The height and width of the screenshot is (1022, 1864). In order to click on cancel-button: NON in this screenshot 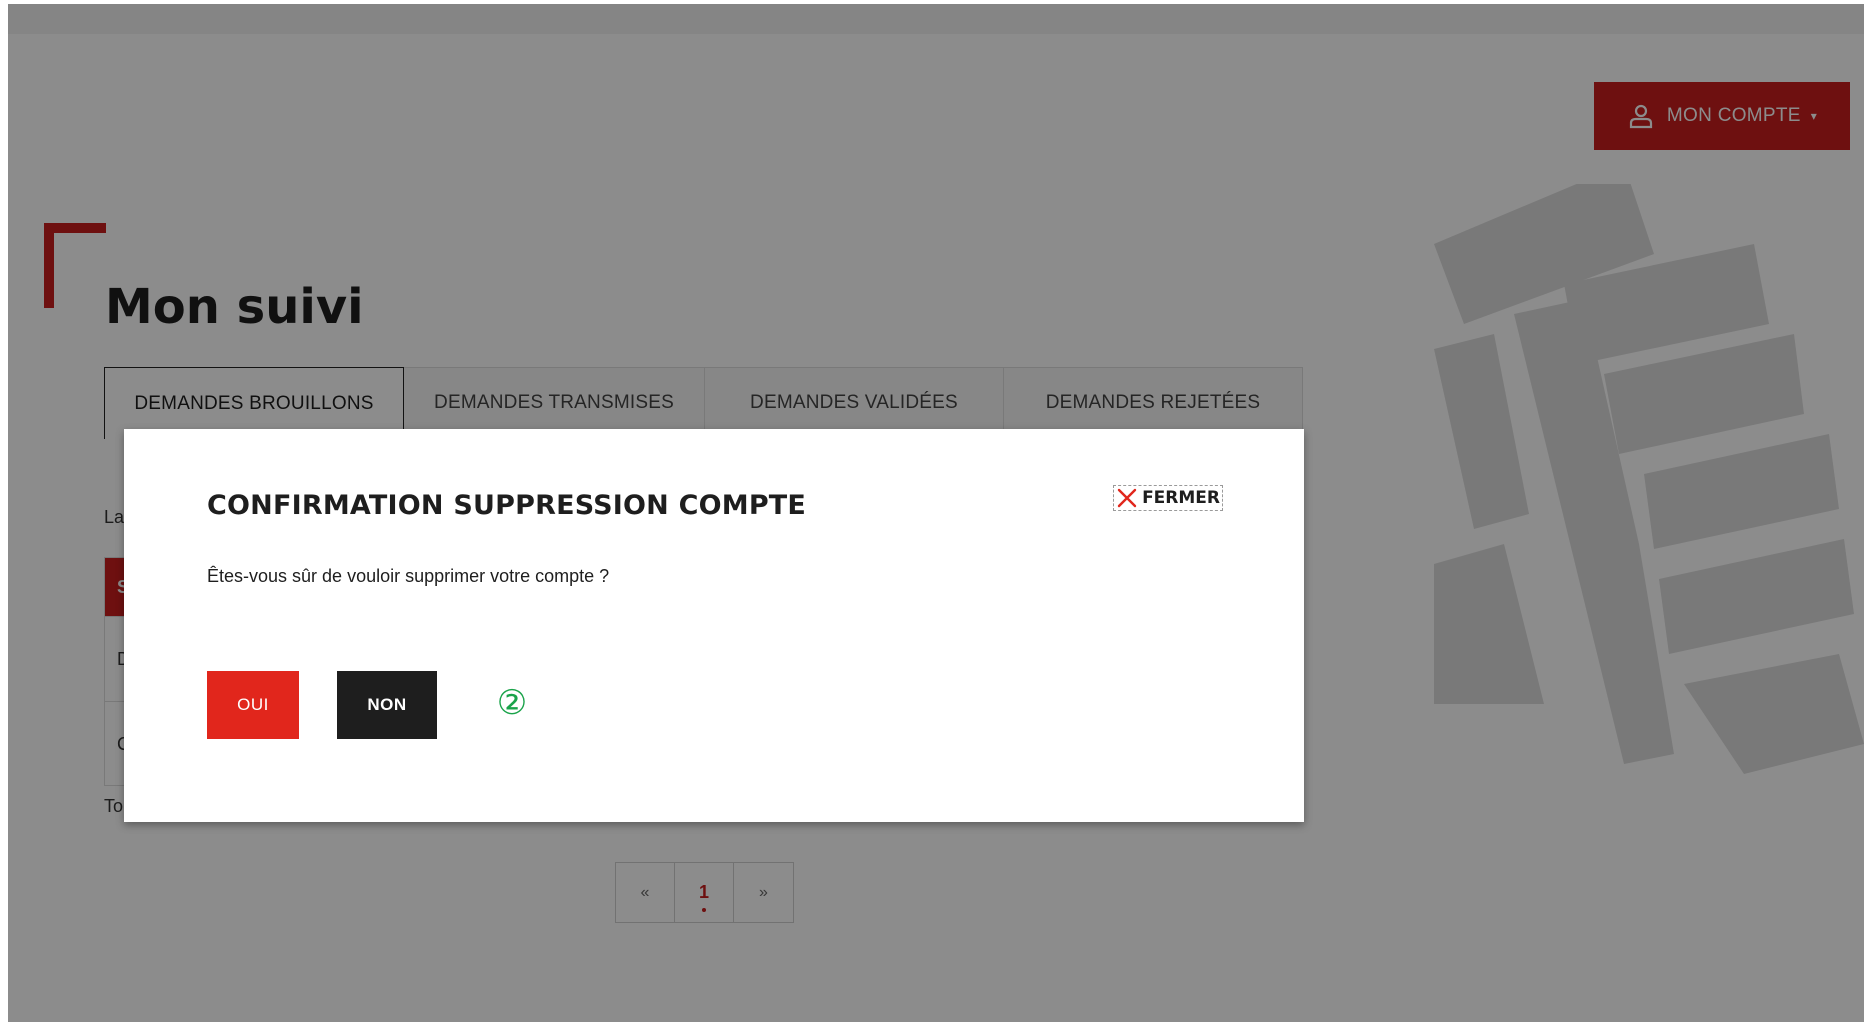, I will do `click(387, 705)`.